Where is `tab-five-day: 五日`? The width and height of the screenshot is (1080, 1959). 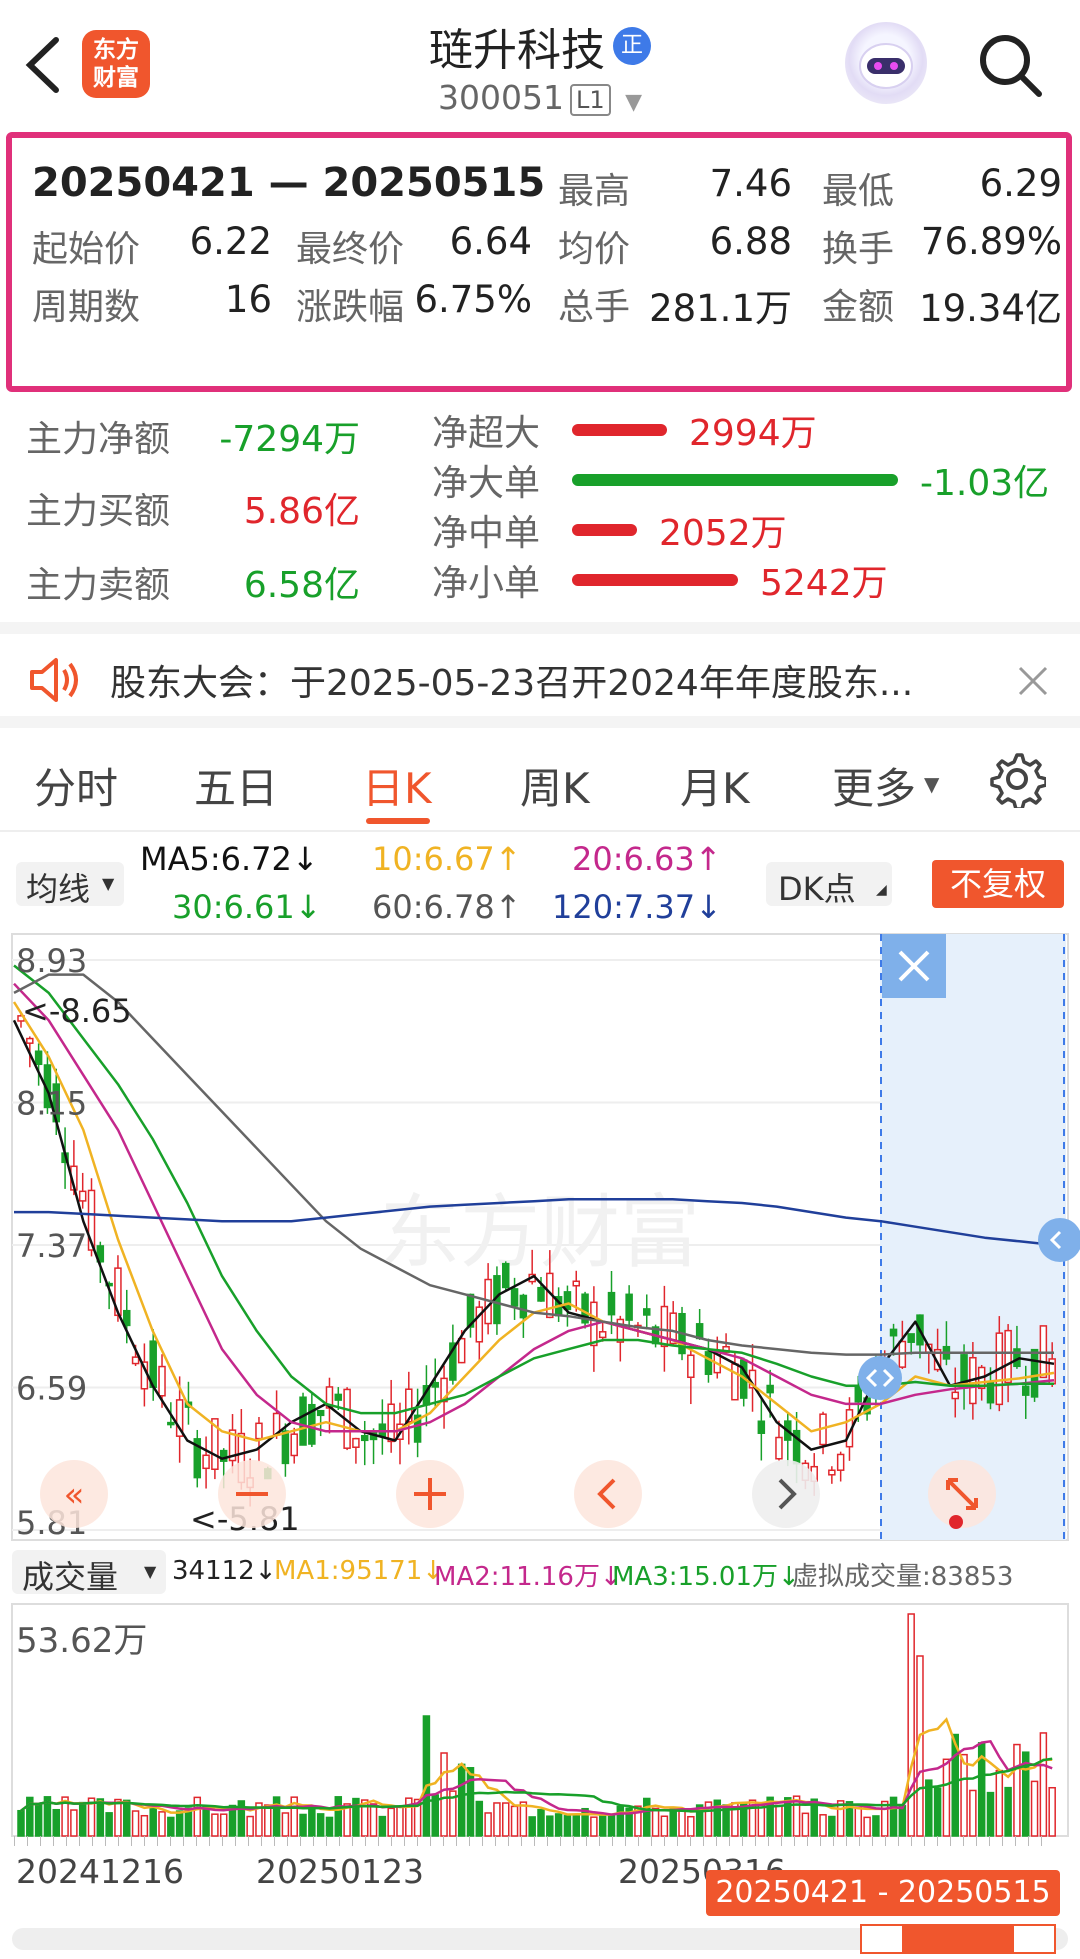
tab-five-day: 五日 is located at coordinates (236, 785).